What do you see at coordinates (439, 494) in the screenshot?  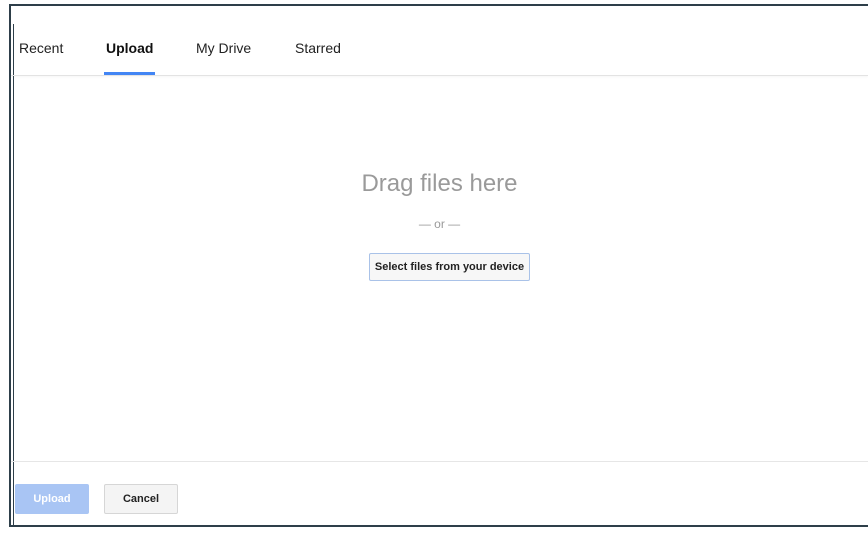 I see `dialog-footer: Upload Cancel` at bounding box center [439, 494].